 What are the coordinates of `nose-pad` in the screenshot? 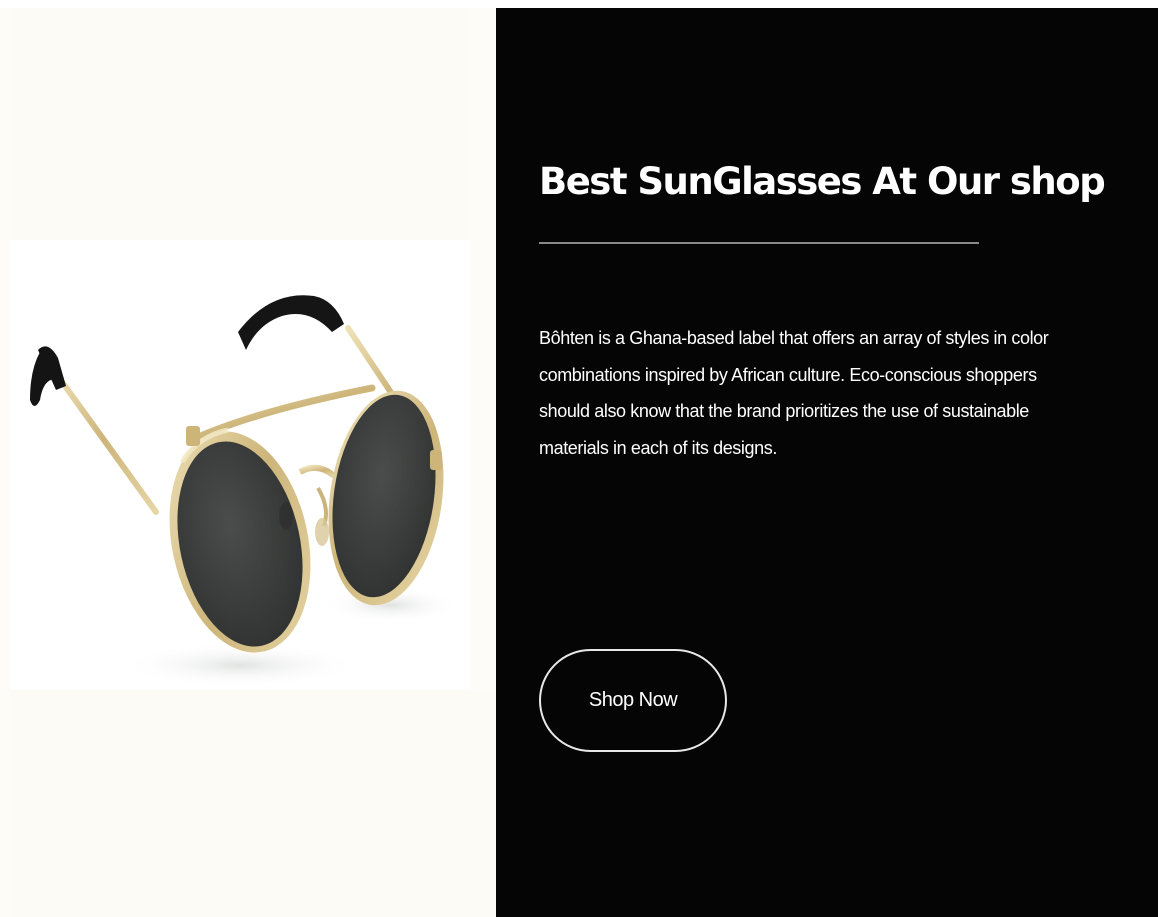 It's located at (322, 532).